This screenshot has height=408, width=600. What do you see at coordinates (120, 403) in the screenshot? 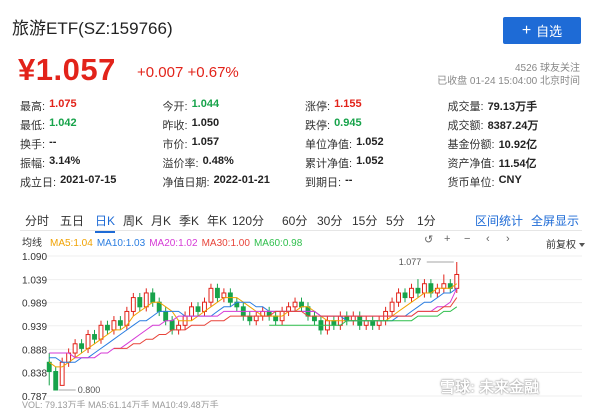
I see `volume-legend: VOL: 79.13万手 MA5:61.14万手 MA10:49.48万手` at bounding box center [120, 403].